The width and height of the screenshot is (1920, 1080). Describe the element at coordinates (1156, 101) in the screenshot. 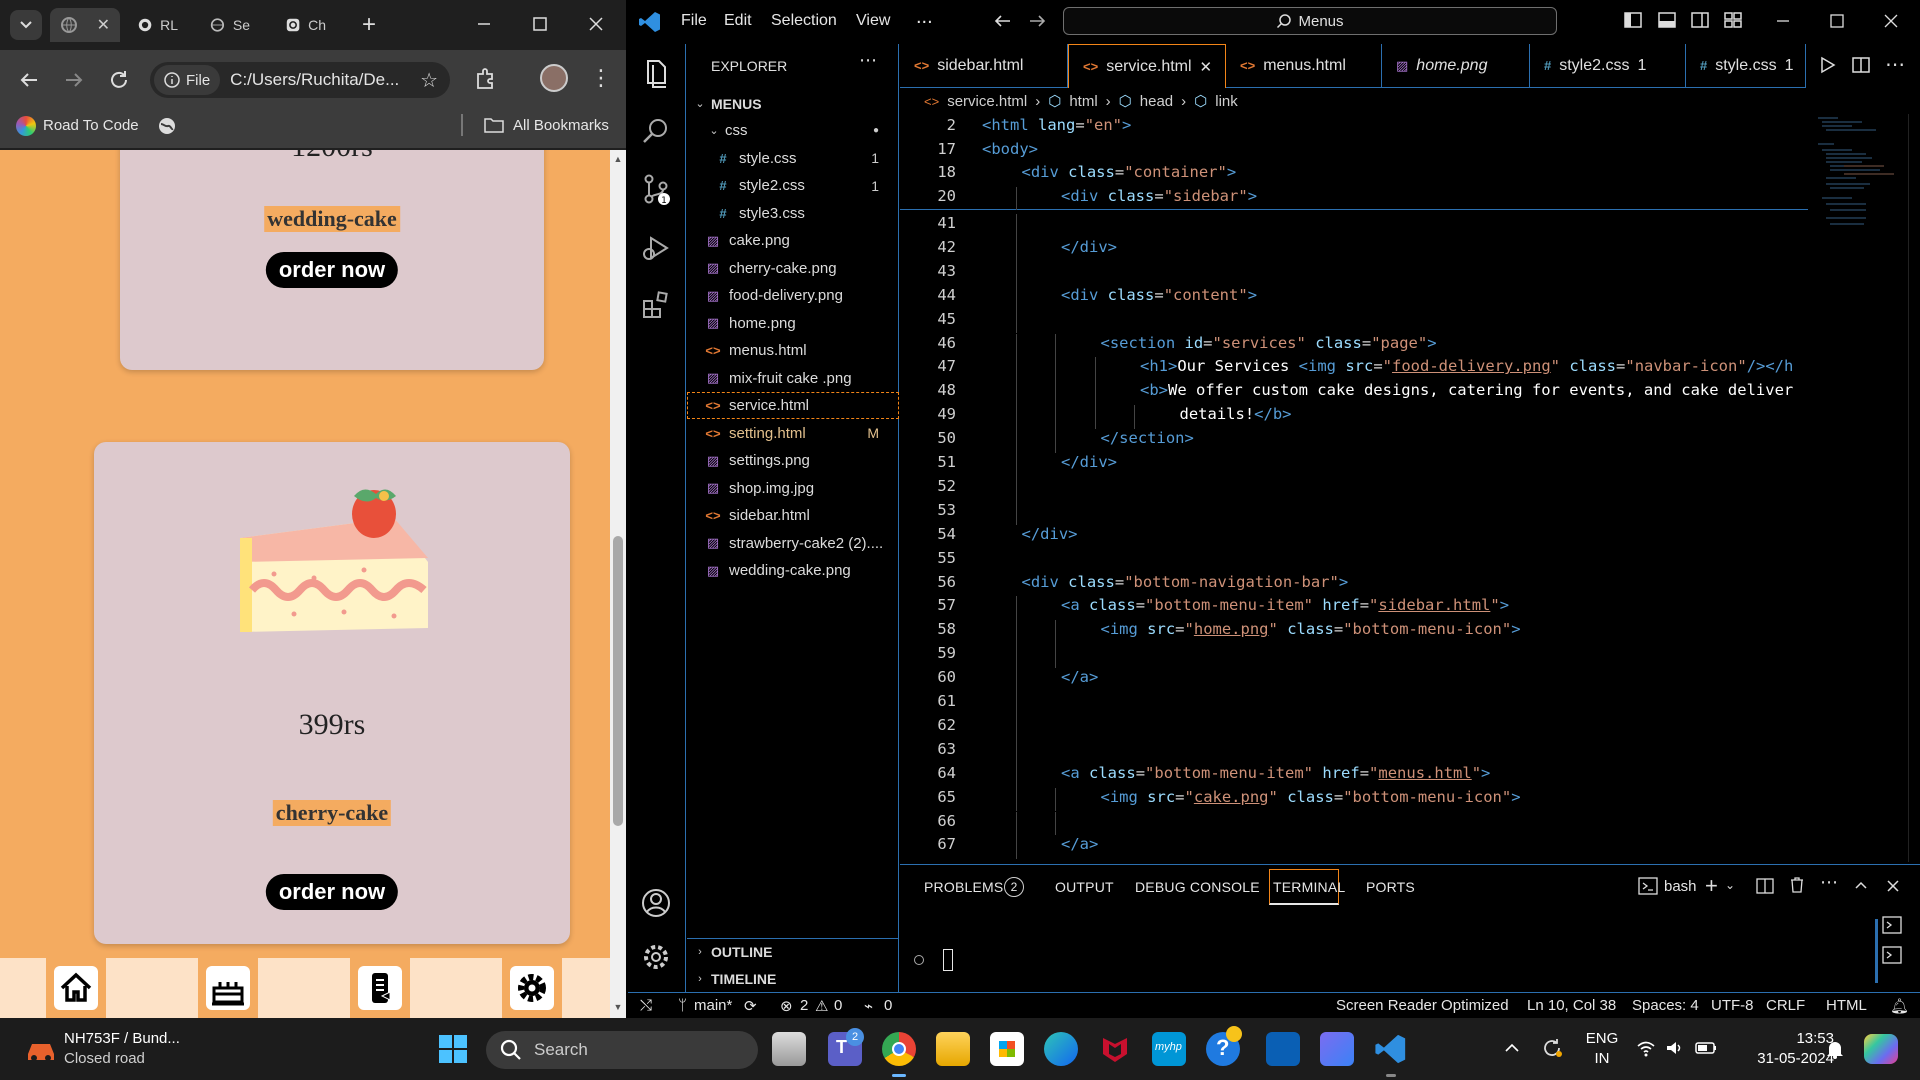

I see `breadcrumb-item: head` at that location.